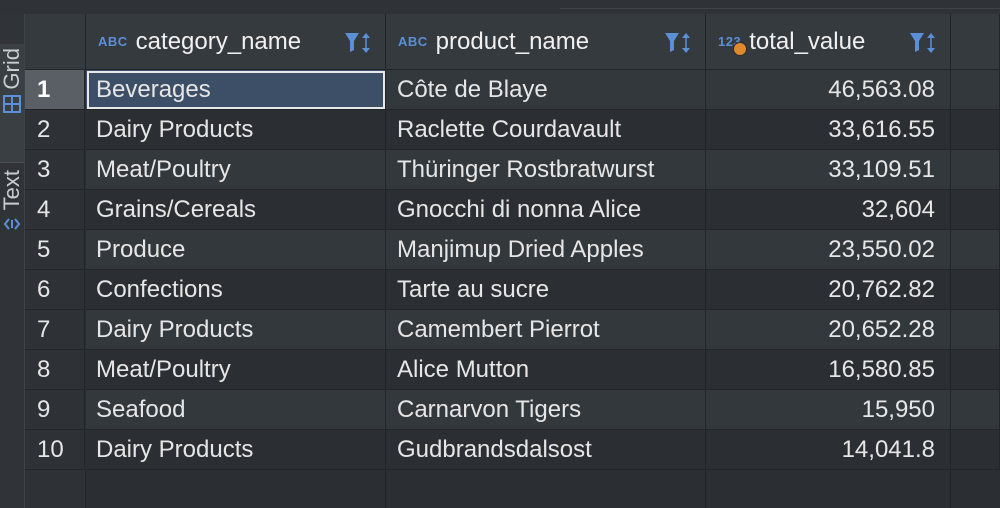  Describe the element at coordinates (55, 330) in the screenshot. I see `row-number: 7` at that location.